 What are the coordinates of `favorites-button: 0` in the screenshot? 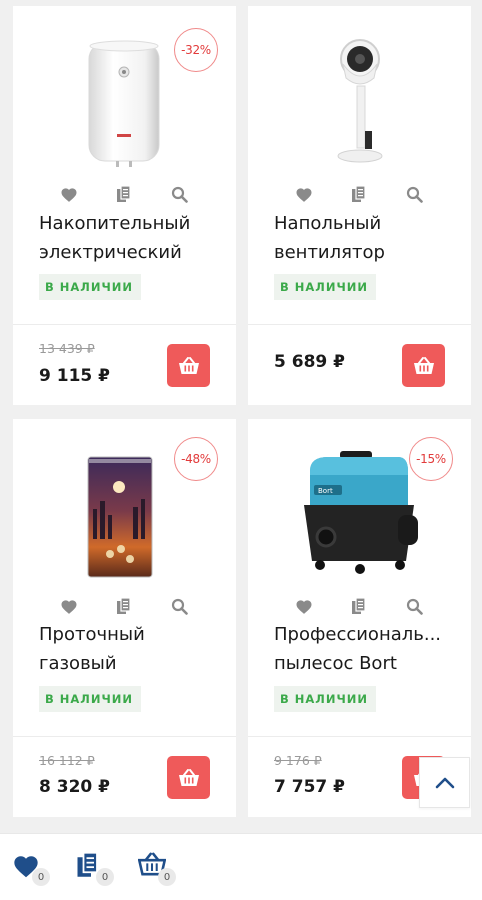 It's located at (31, 869).